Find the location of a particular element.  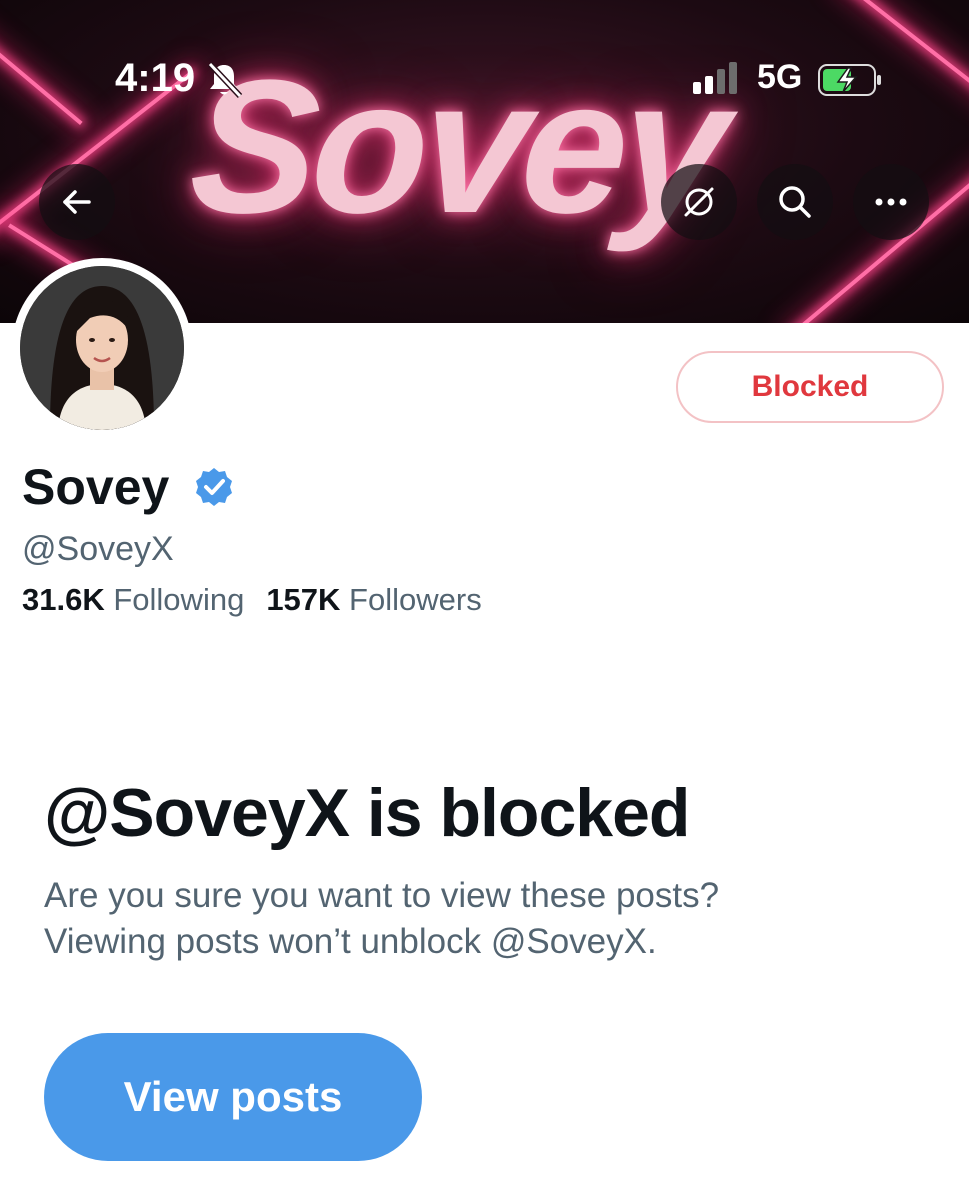

blocked-button: Blocked is located at coordinates (810, 387).